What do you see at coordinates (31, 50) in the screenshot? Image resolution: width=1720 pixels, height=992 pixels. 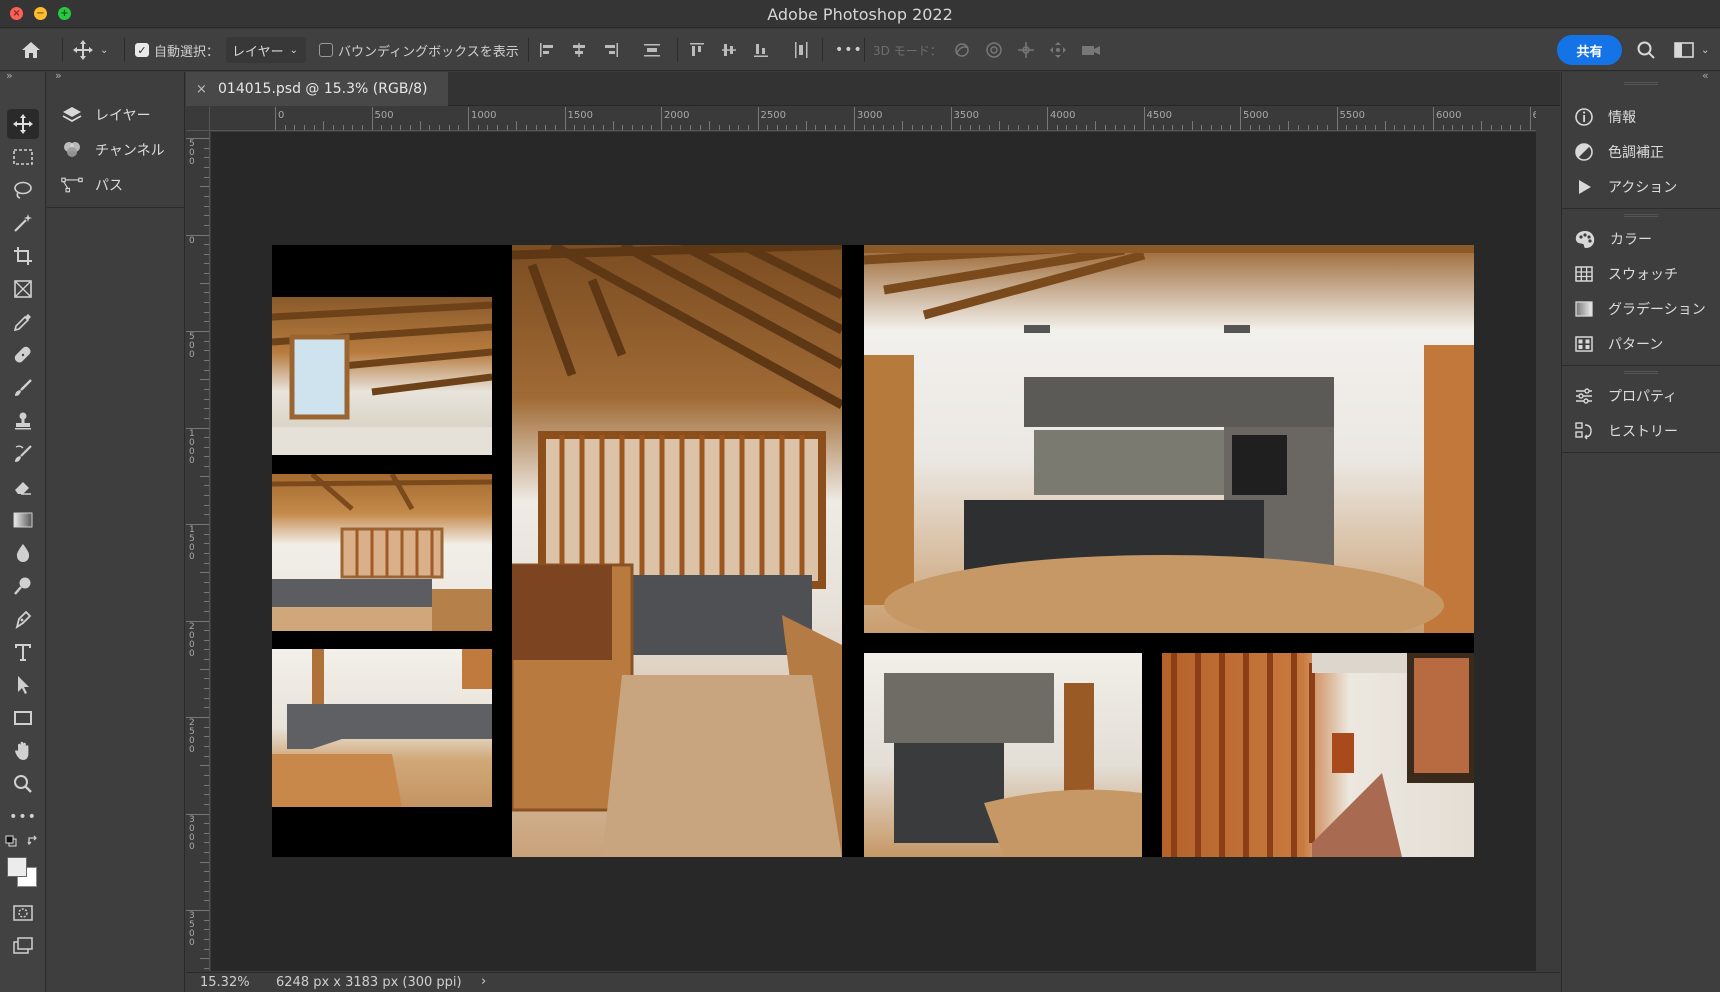 I see `home-button` at bounding box center [31, 50].